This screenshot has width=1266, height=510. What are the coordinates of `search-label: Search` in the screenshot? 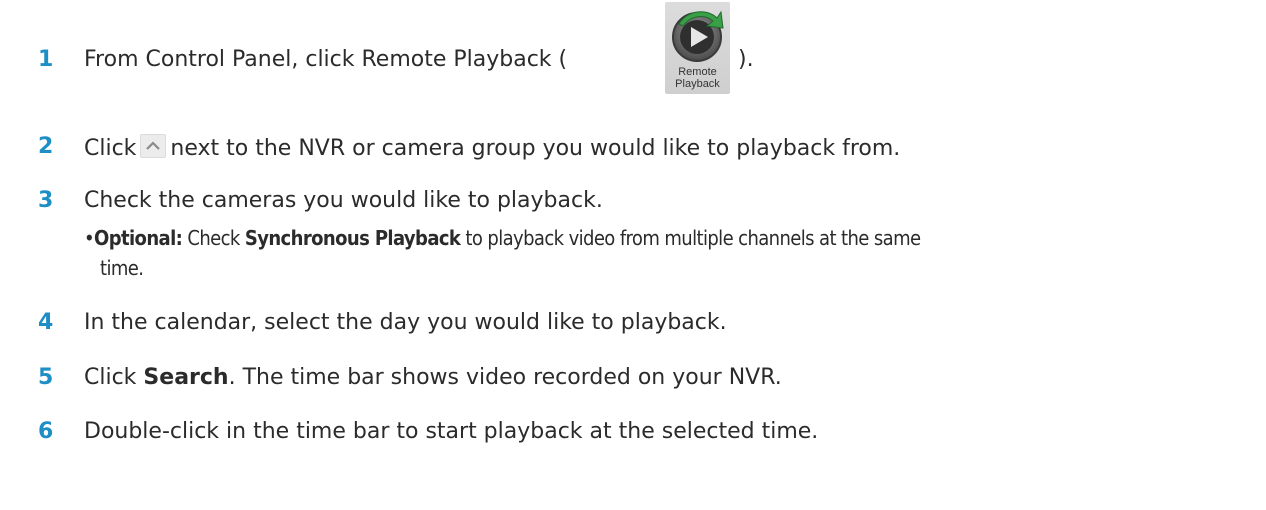 It's located at (186, 377).